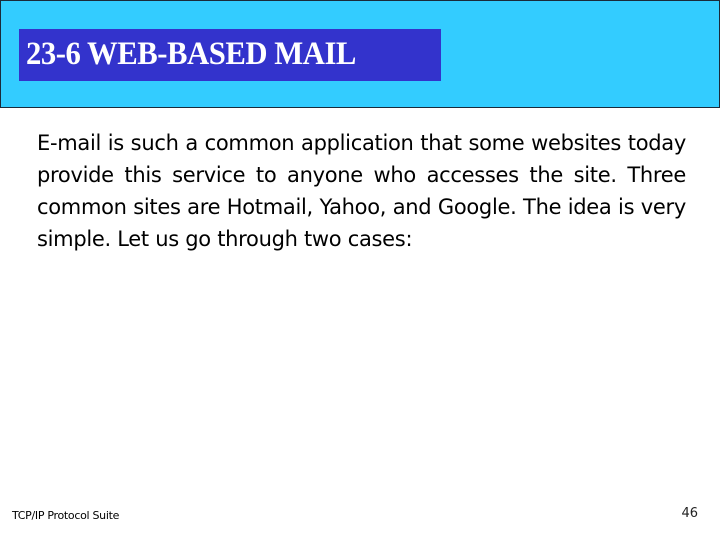 This screenshot has width=720, height=540. I want to click on slide-title: 23-6 WEB-BASED MAIL, so click(191, 54).